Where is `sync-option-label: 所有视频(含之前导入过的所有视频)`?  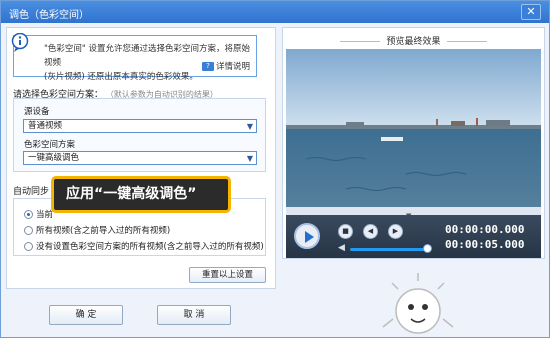 sync-option-label: 所有视频(含之前导入过的所有视频) is located at coordinates (103, 231).